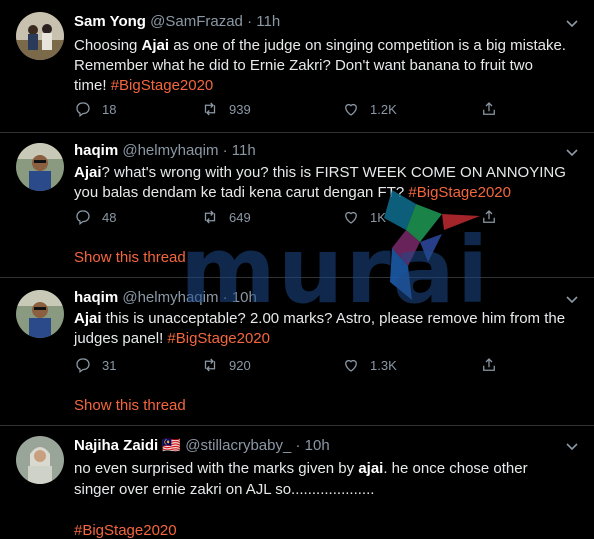  I want to click on tweet-header: Sam Yong @SamFrazad · 11h, so click(177, 21).